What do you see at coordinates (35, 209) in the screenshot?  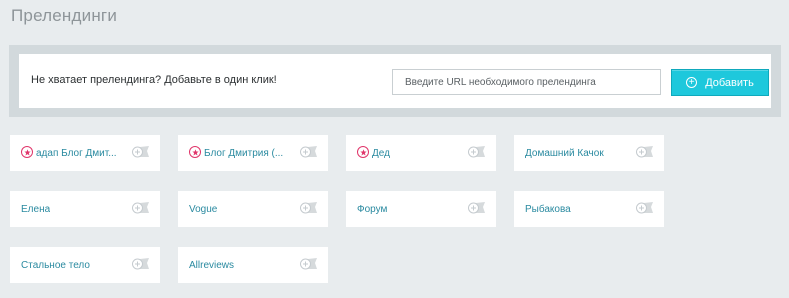 I see `prelanding-card-label: Елена` at bounding box center [35, 209].